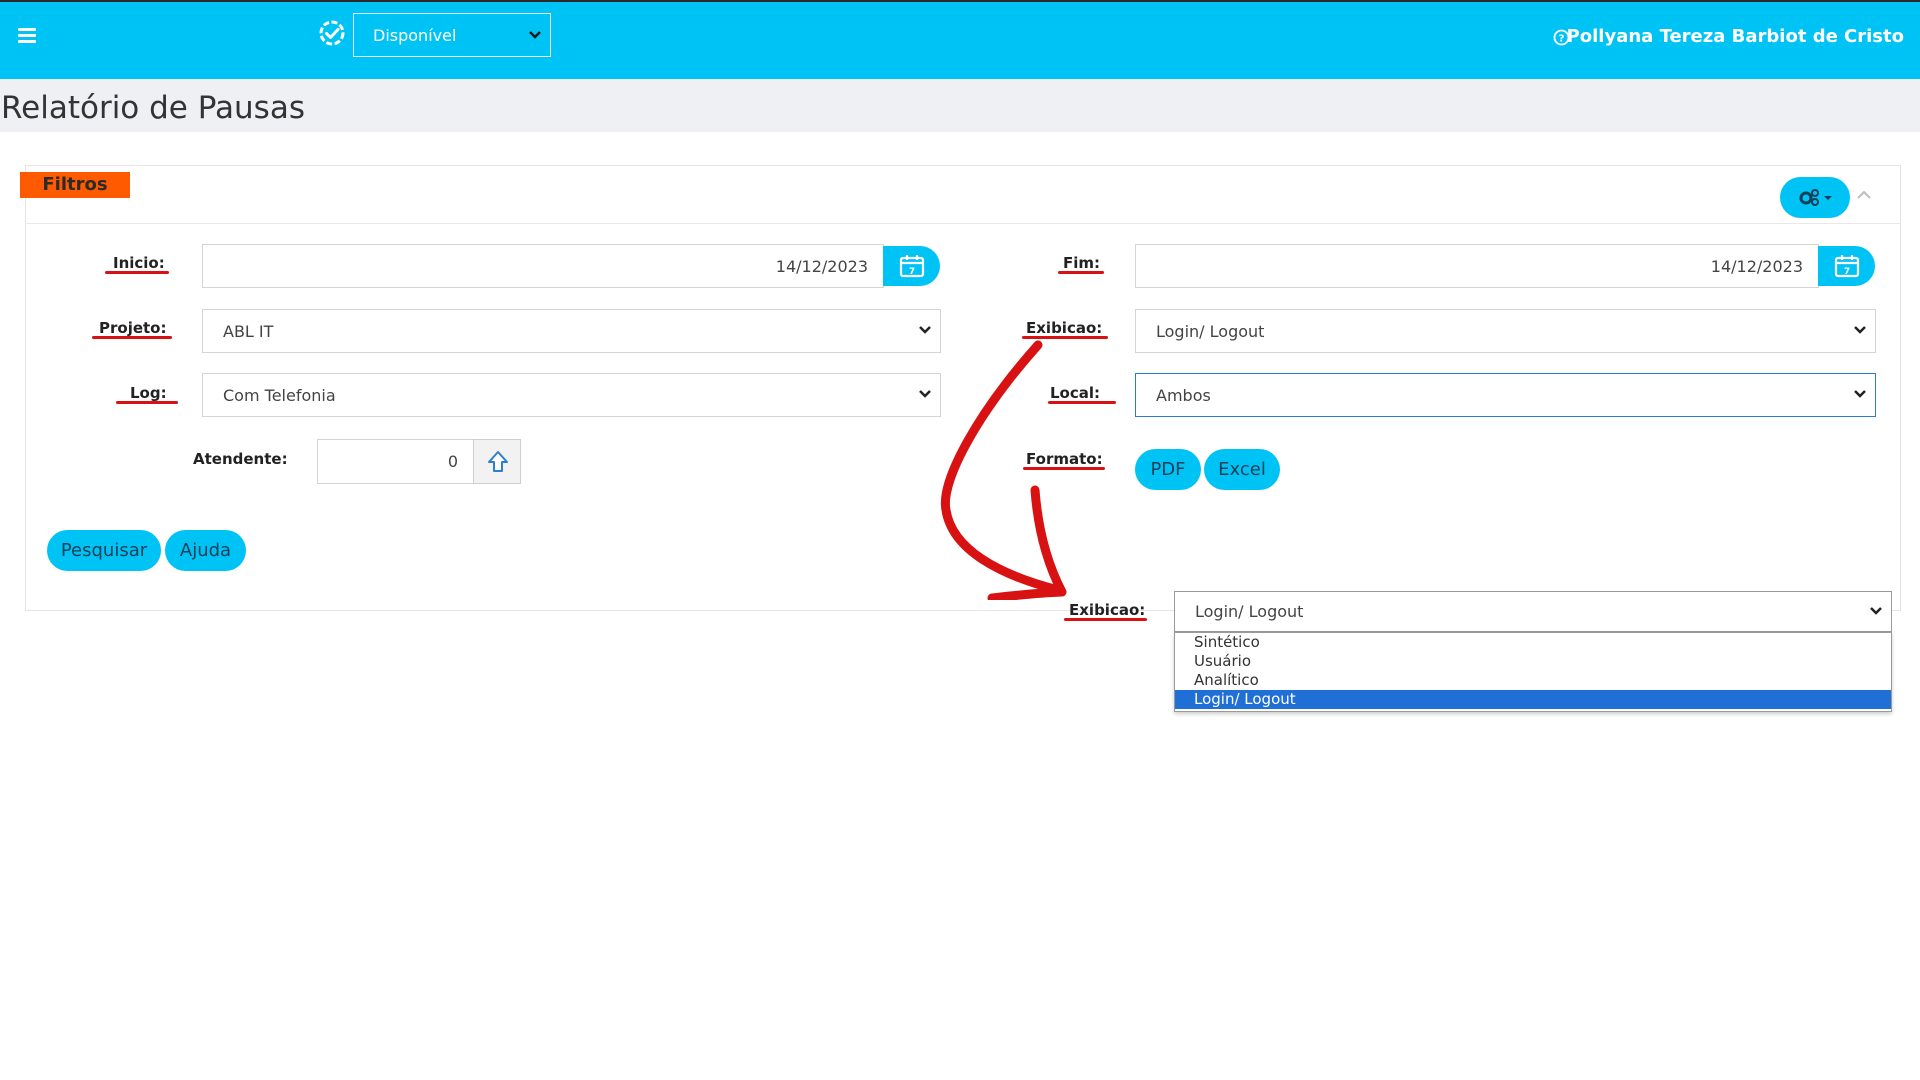 Image resolution: width=1920 pixels, height=1080 pixels. I want to click on atendente-lookup-button, so click(497, 461).